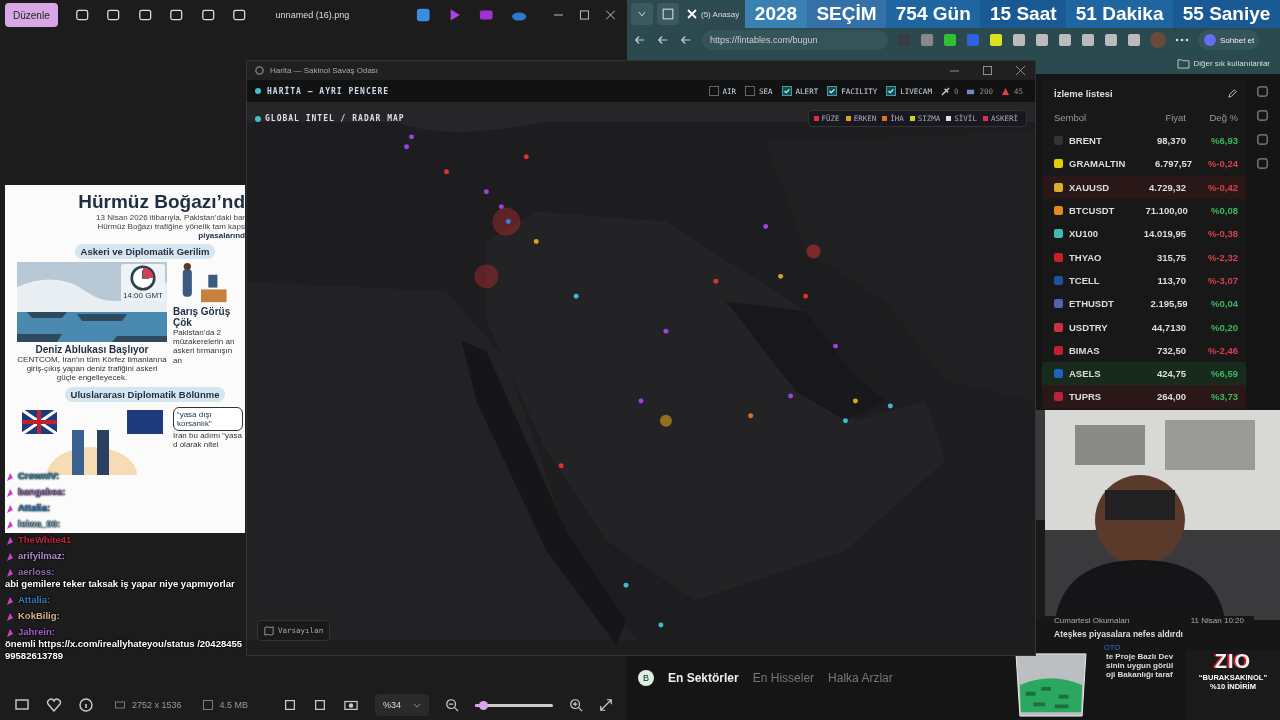  I want to click on price-text: 2.195,59, so click(1168, 304).